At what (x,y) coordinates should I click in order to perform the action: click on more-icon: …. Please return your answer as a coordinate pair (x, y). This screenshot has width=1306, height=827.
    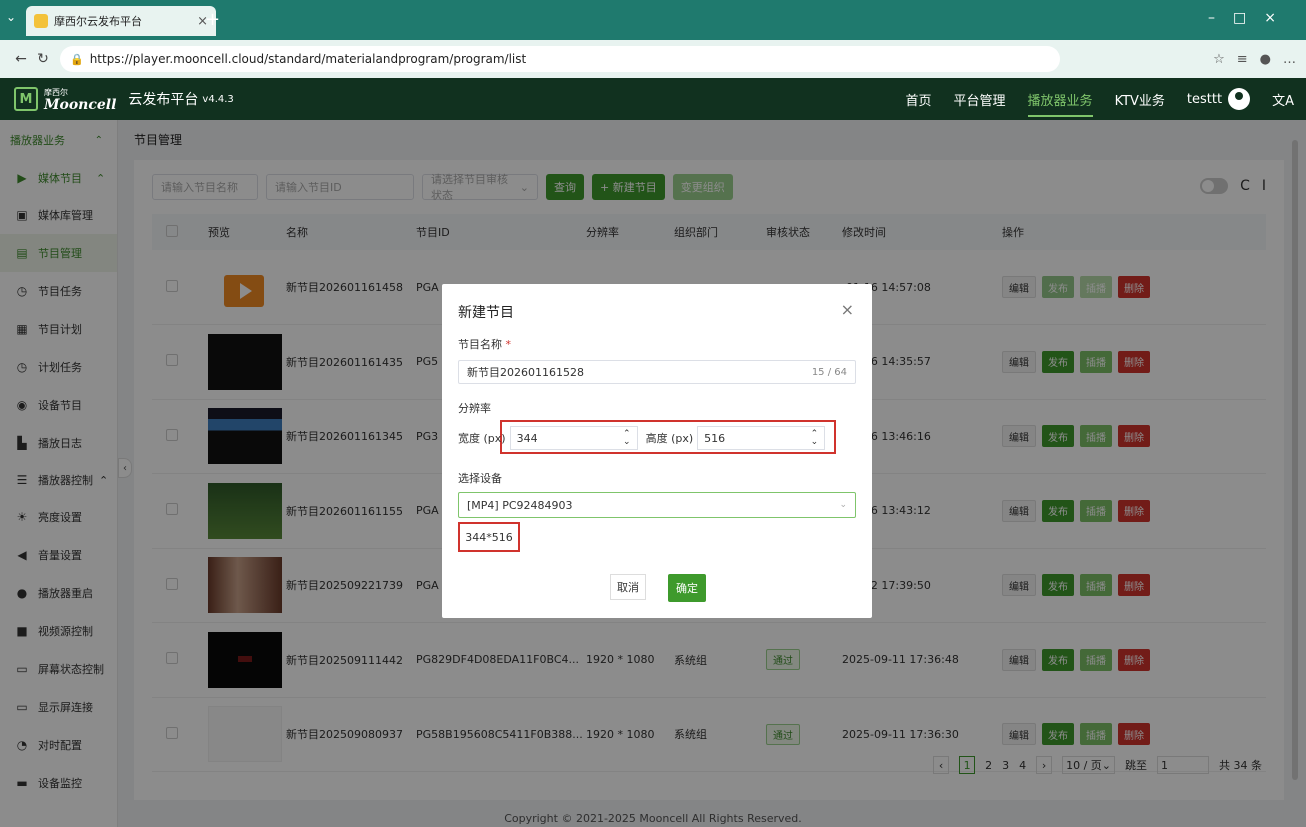
    Looking at the image, I should click on (1289, 59).